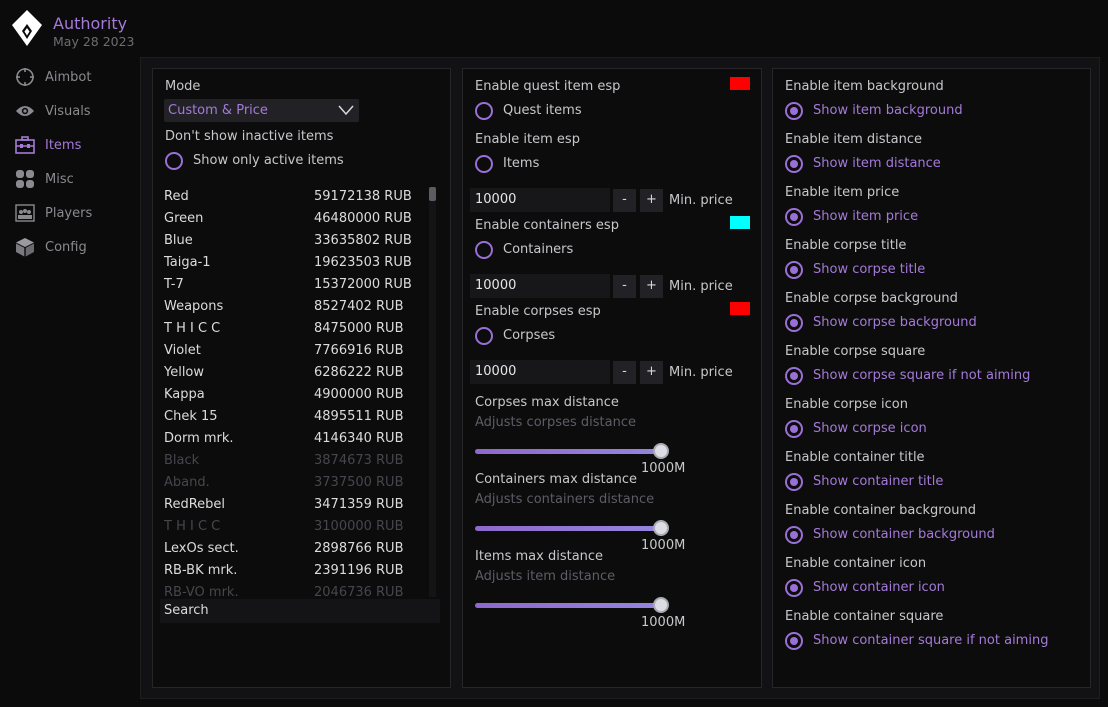 Image resolution: width=1108 pixels, height=707 pixels. Describe the element at coordinates (651, 372) in the screenshot. I see `corpses-price-increment-button: +` at that location.